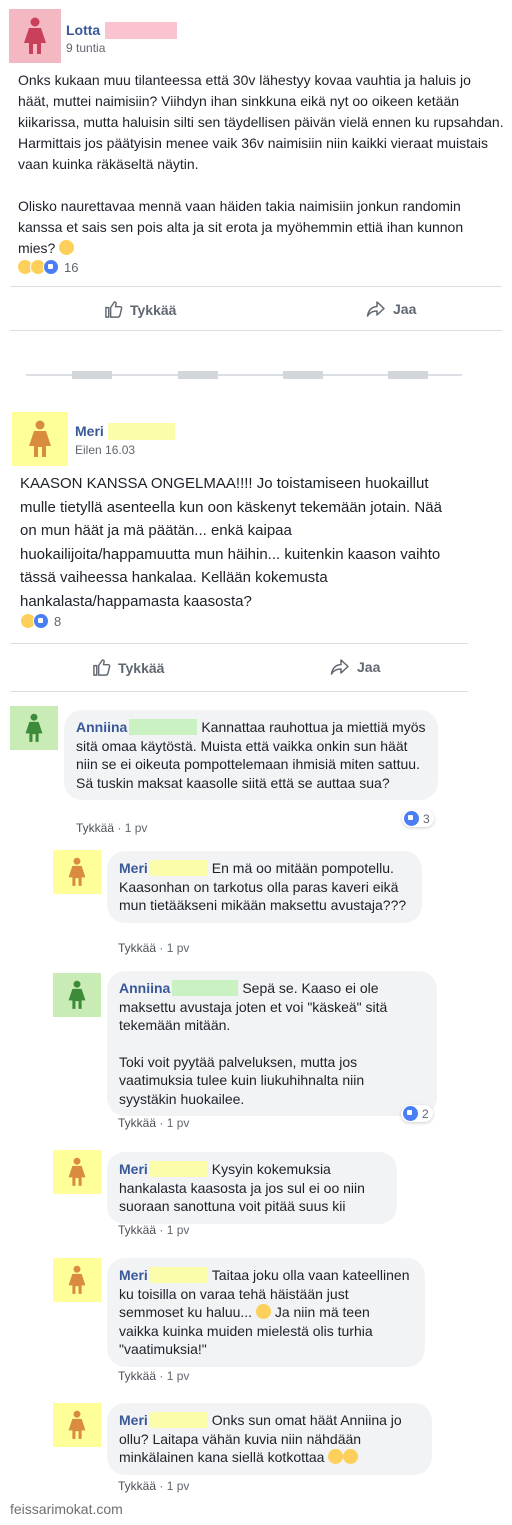 This screenshot has width=512, height=1525. I want to click on reaction-summary: 16, so click(47, 267).